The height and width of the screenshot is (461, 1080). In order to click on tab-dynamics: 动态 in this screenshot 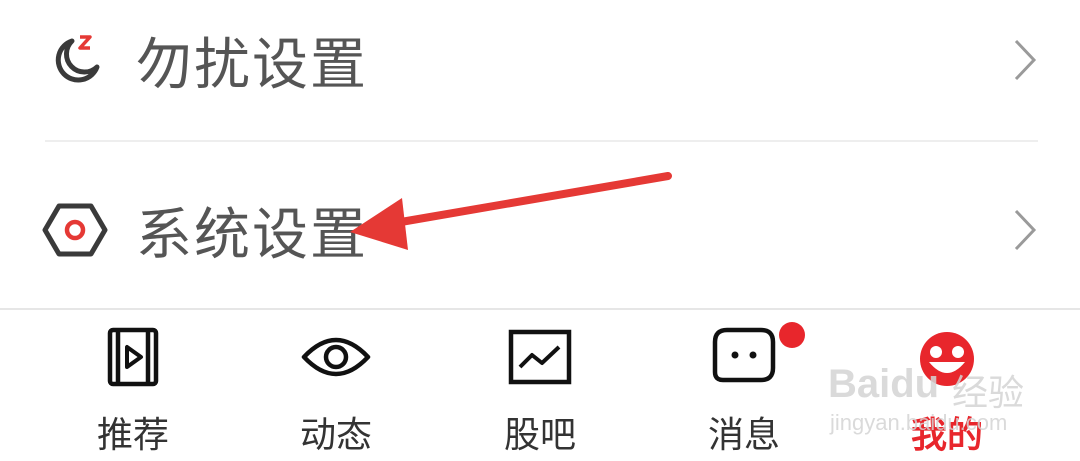, I will do `click(336, 385)`.